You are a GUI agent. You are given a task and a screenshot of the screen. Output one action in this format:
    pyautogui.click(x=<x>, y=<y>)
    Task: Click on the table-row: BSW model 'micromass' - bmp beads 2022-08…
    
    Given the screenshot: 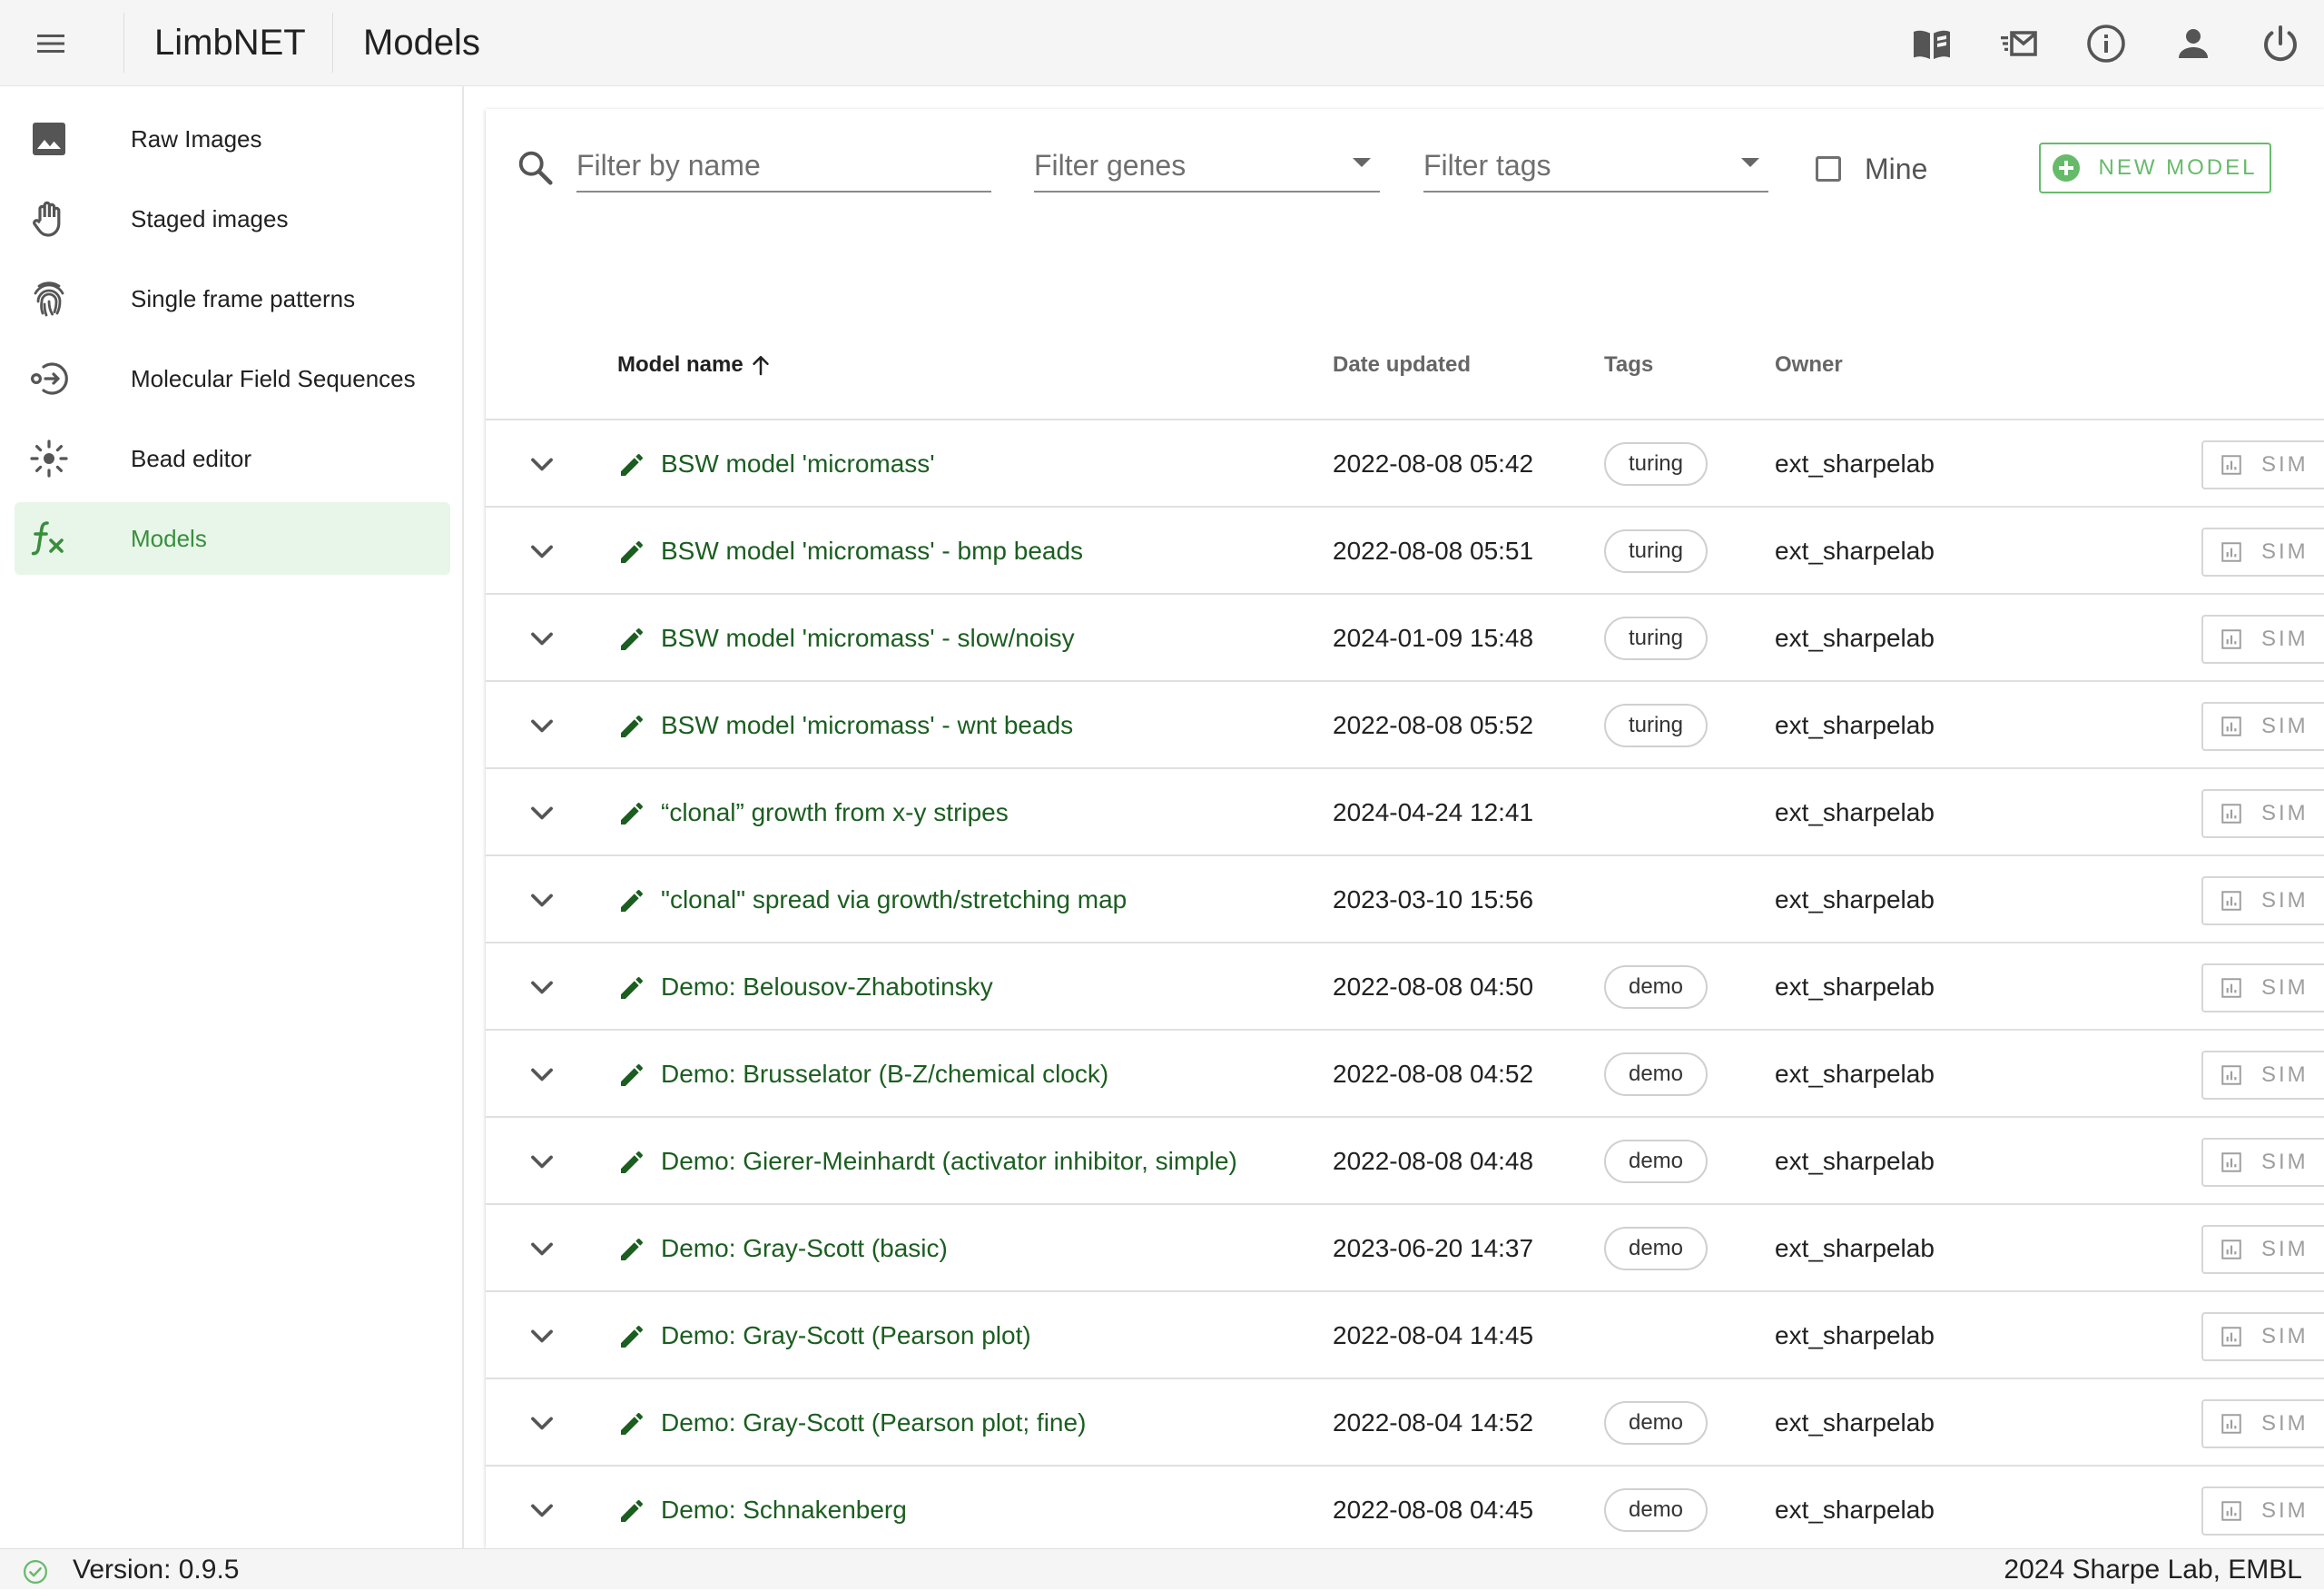 What is the action you would take?
    pyautogui.click(x=1405, y=551)
    